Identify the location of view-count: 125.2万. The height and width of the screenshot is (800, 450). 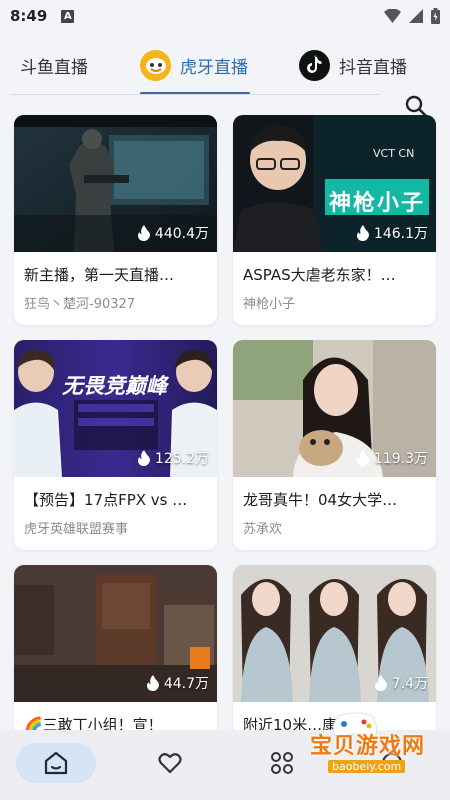
(173, 458).